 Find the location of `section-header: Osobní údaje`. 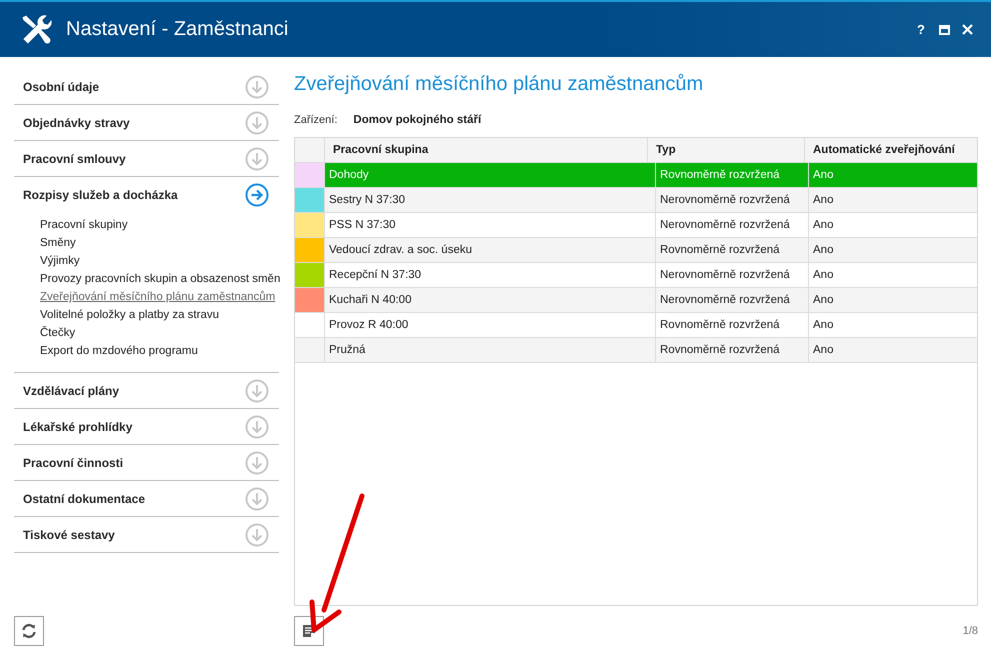

section-header: Osobní údaje is located at coordinates (61, 87).